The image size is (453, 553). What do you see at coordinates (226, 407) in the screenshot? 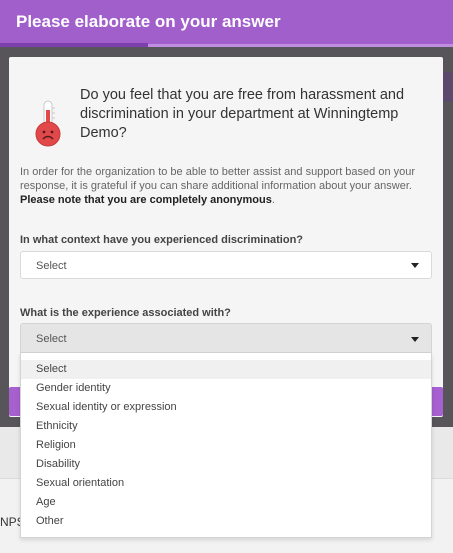
I see `dropdown-option-sexual-identity: Sexual identity or expression` at bounding box center [226, 407].